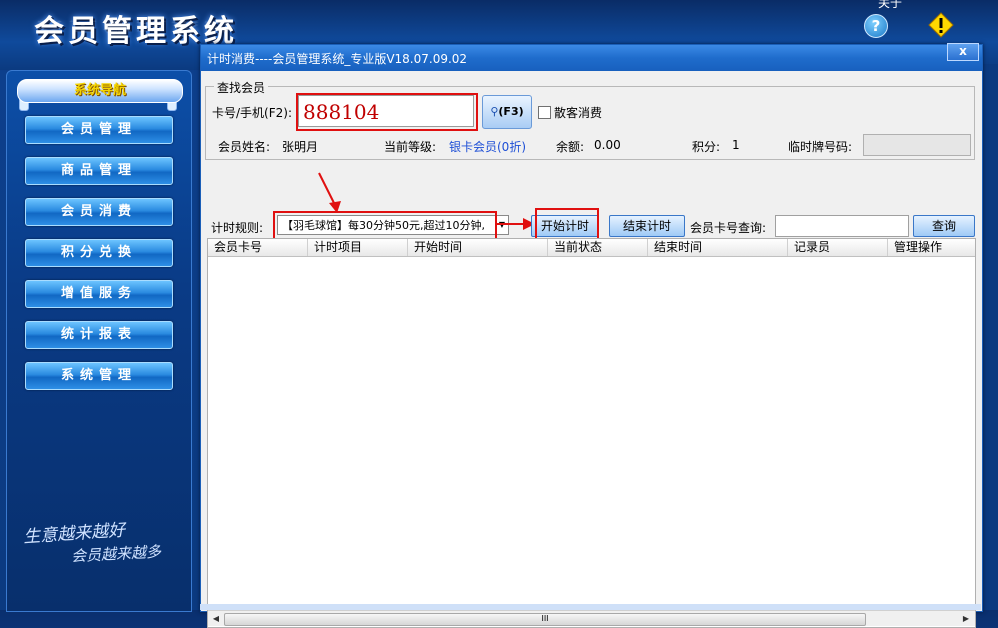  Describe the element at coordinates (99, 376) in the screenshot. I see `sidebar-item-system-management: 系统管理` at that location.